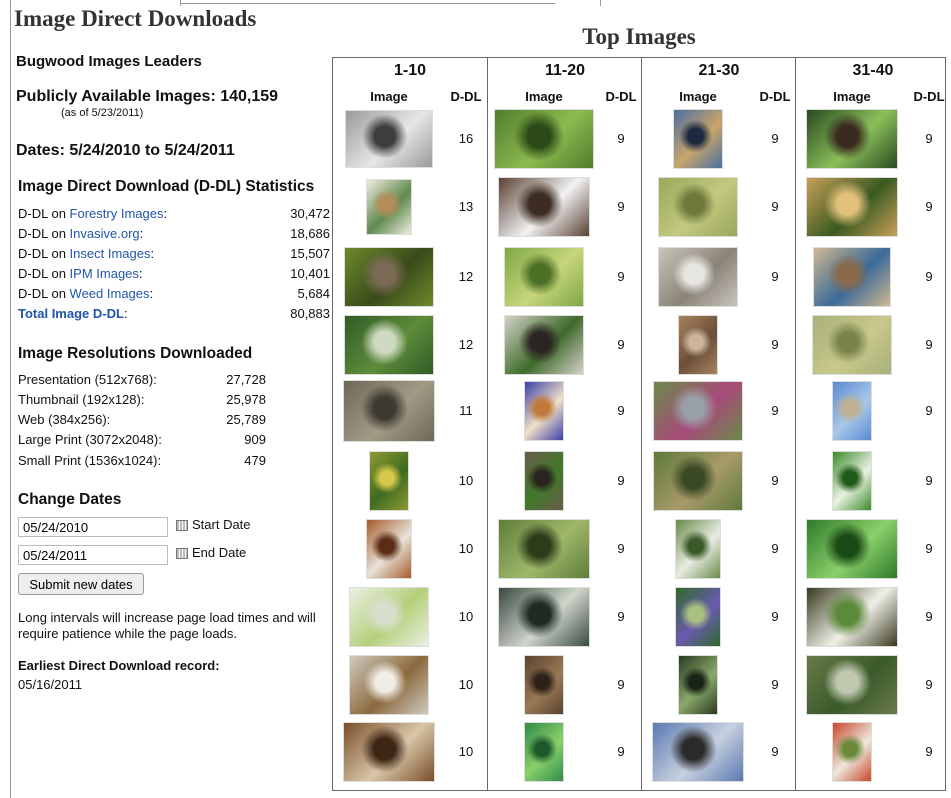  Describe the element at coordinates (310, 273) in the screenshot. I see `ddl-stat-value: 10,401` at that location.